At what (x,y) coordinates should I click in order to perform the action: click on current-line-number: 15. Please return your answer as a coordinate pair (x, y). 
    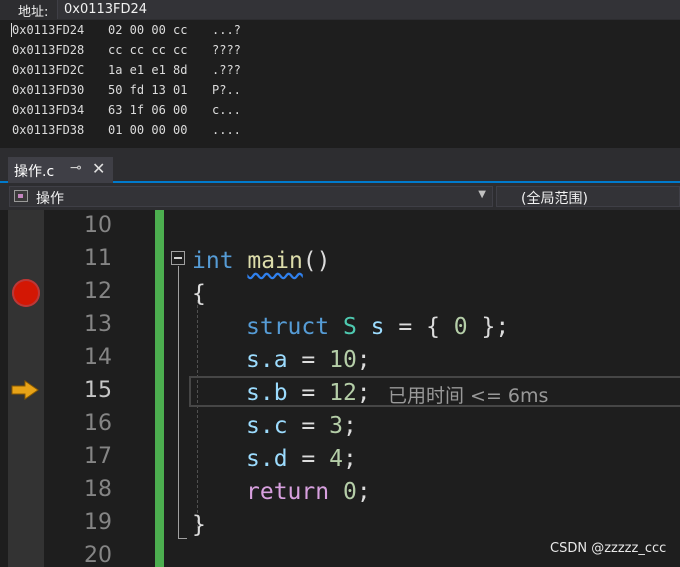
    Looking at the image, I should click on (98, 390).